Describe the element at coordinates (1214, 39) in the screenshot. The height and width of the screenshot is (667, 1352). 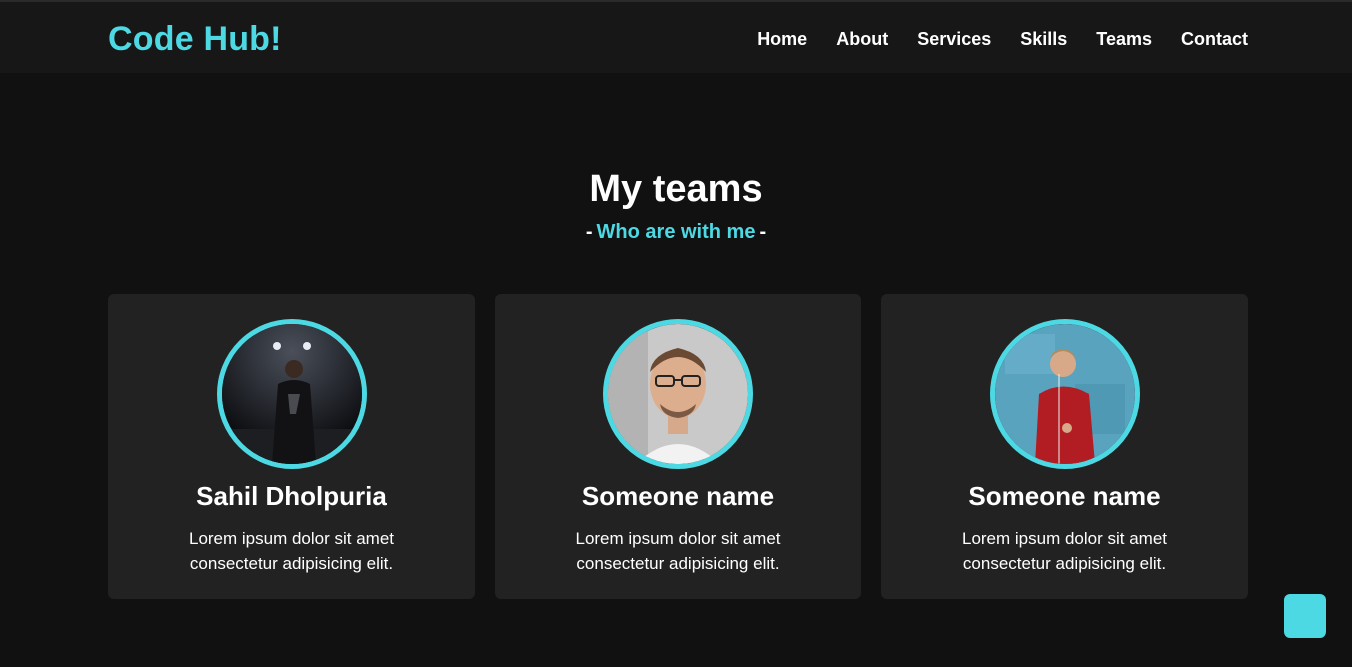
I see `nav-item-contact: Contact` at that location.